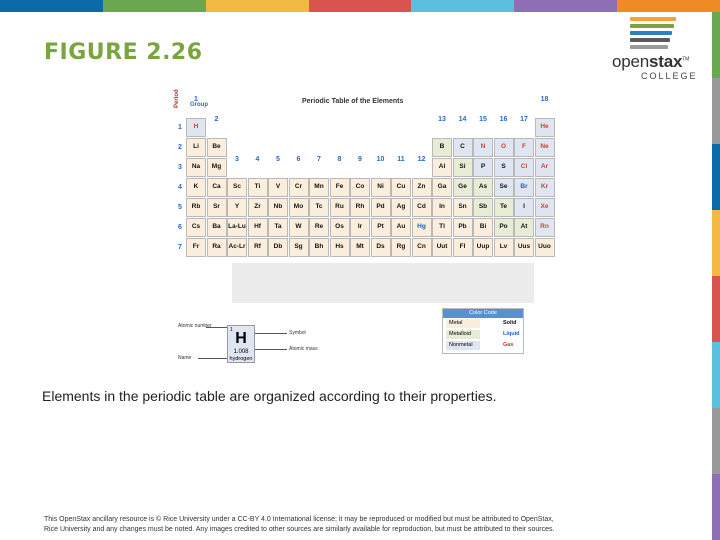  What do you see at coordinates (483, 167) in the screenshot?
I see `element-cell-p: P` at bounding box center [483, 167].